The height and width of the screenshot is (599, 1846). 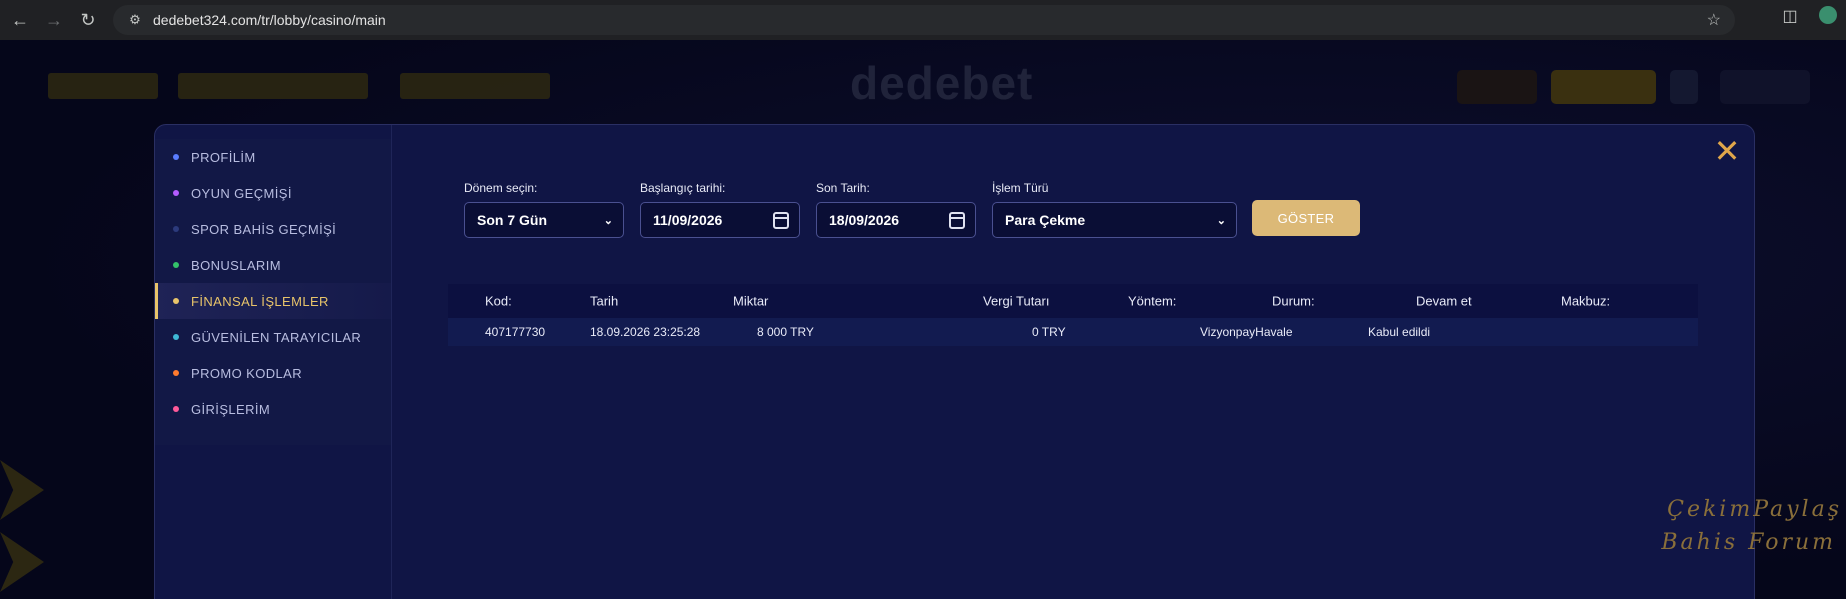 I want to click on sidebar-item-label: FİNANSAL İŞLEMLER, so click(x=260, y=301).